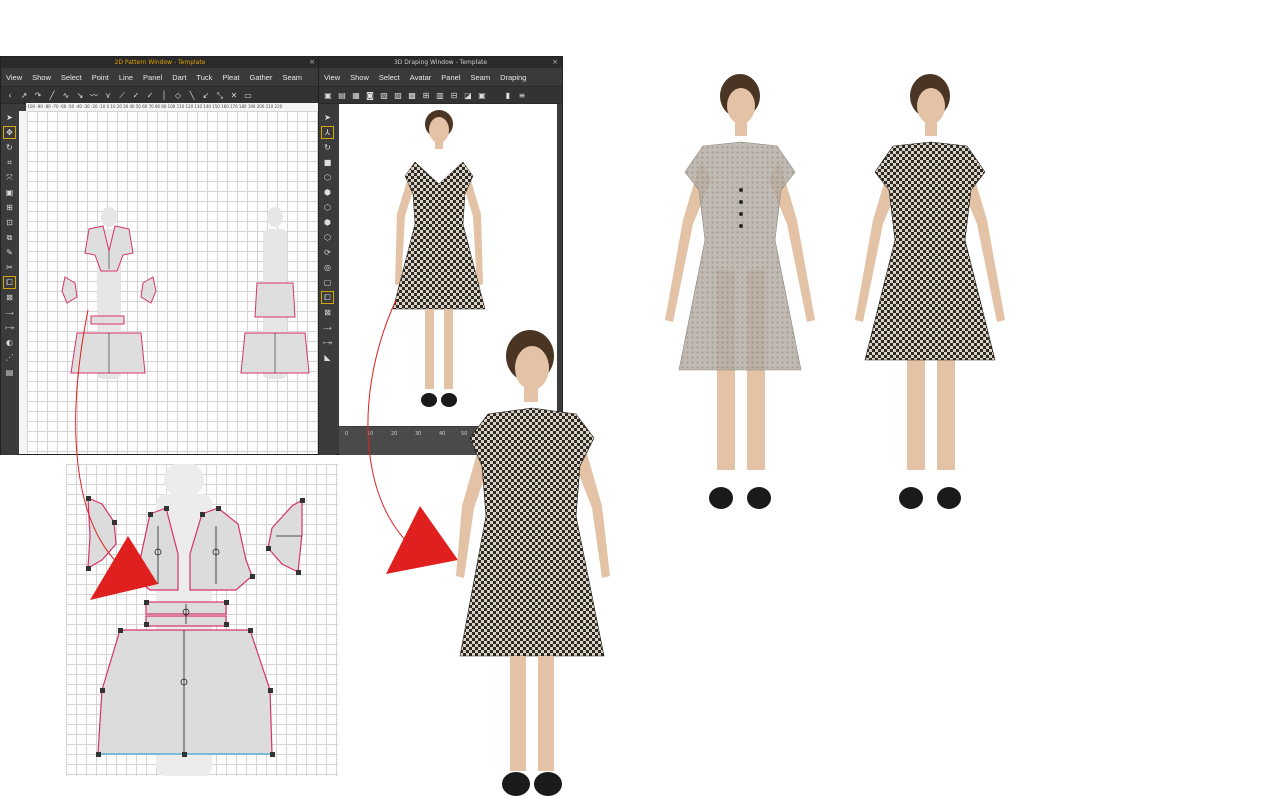 The width and height of the screenshot is (1280, 812). Describe the element at coordinates (124, 568) in the screenshot. I see `arrow-head-left` at that location.